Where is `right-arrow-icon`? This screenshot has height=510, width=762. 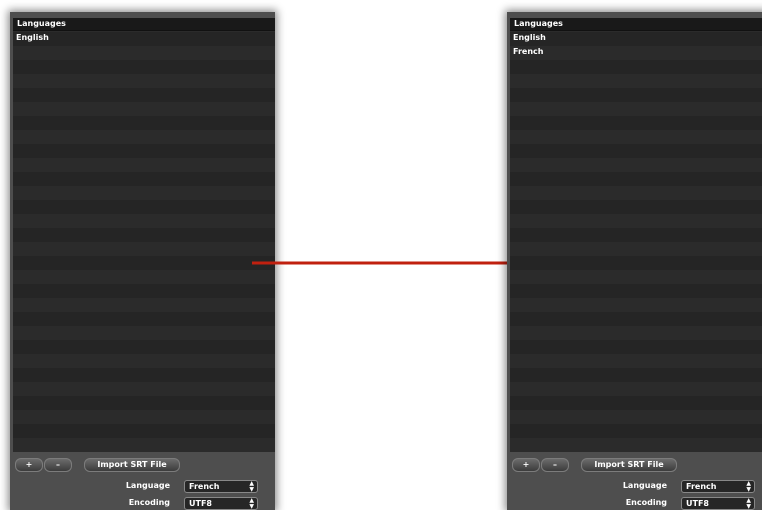 right-arrow-icon is located at coordinates (396, 263).